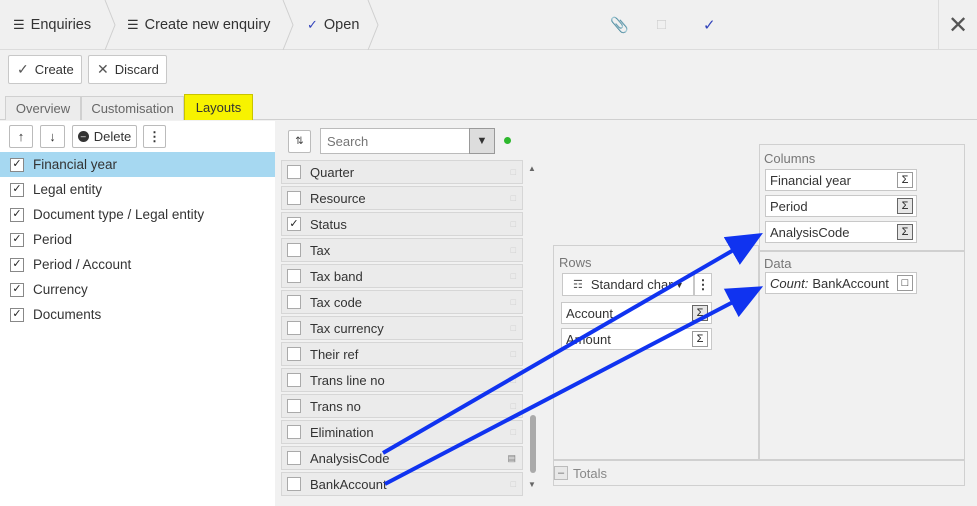 The image size is (977, 506). I want to click on column-item-financial-year: Financial year Σ, so click(841, 180).